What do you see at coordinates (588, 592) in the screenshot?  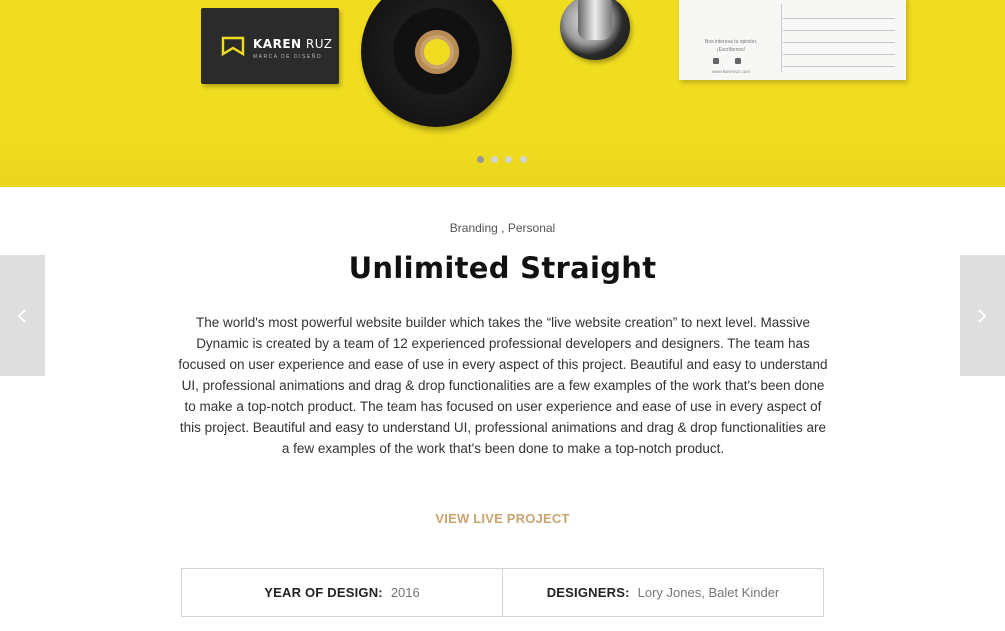 I see `designers-label: DESIGNERS:` at bounding box center [588, 592].